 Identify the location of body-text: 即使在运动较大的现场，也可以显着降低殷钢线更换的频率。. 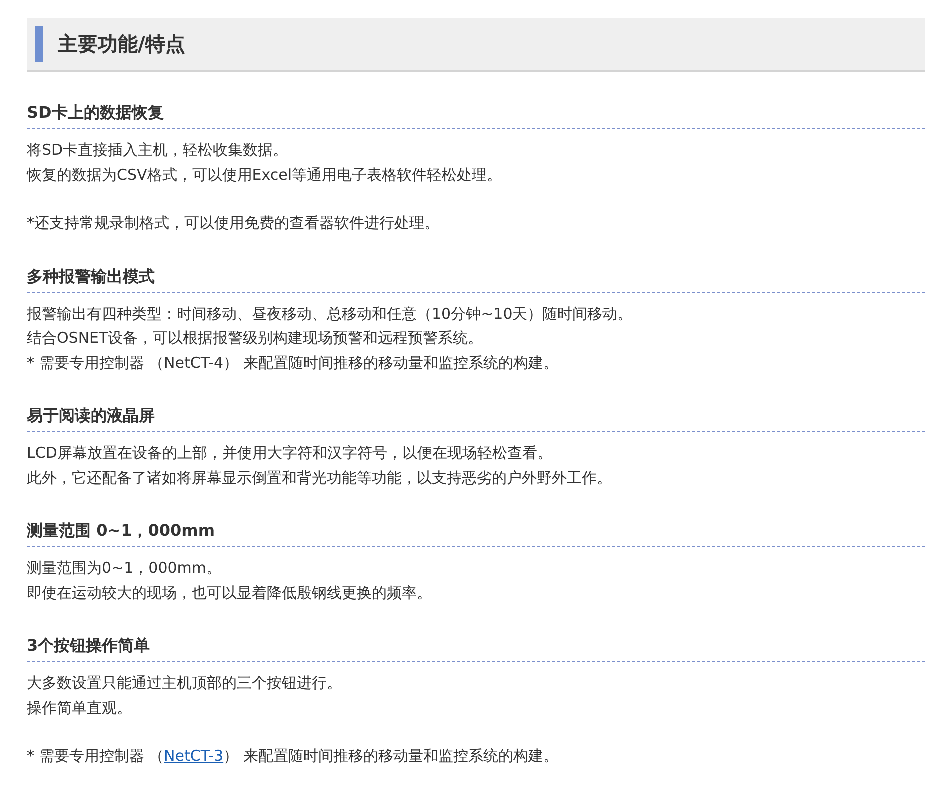
(229, 593).